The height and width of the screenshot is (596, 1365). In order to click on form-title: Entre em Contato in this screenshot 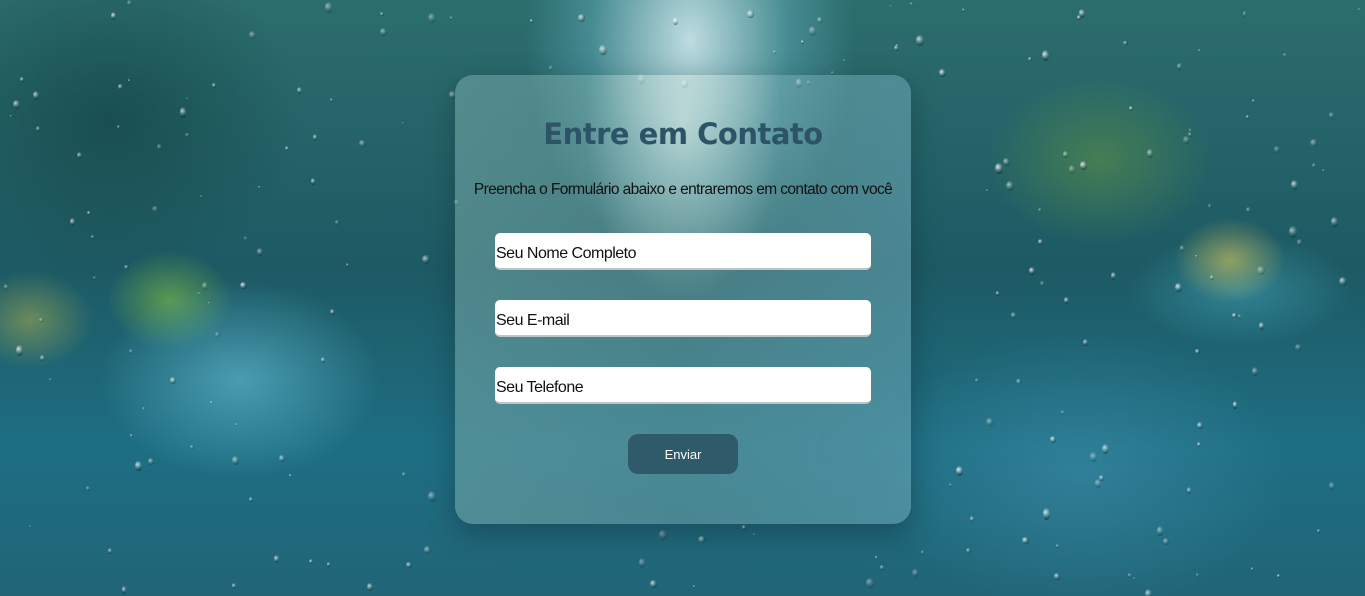, I will do `click(683, 134)`.